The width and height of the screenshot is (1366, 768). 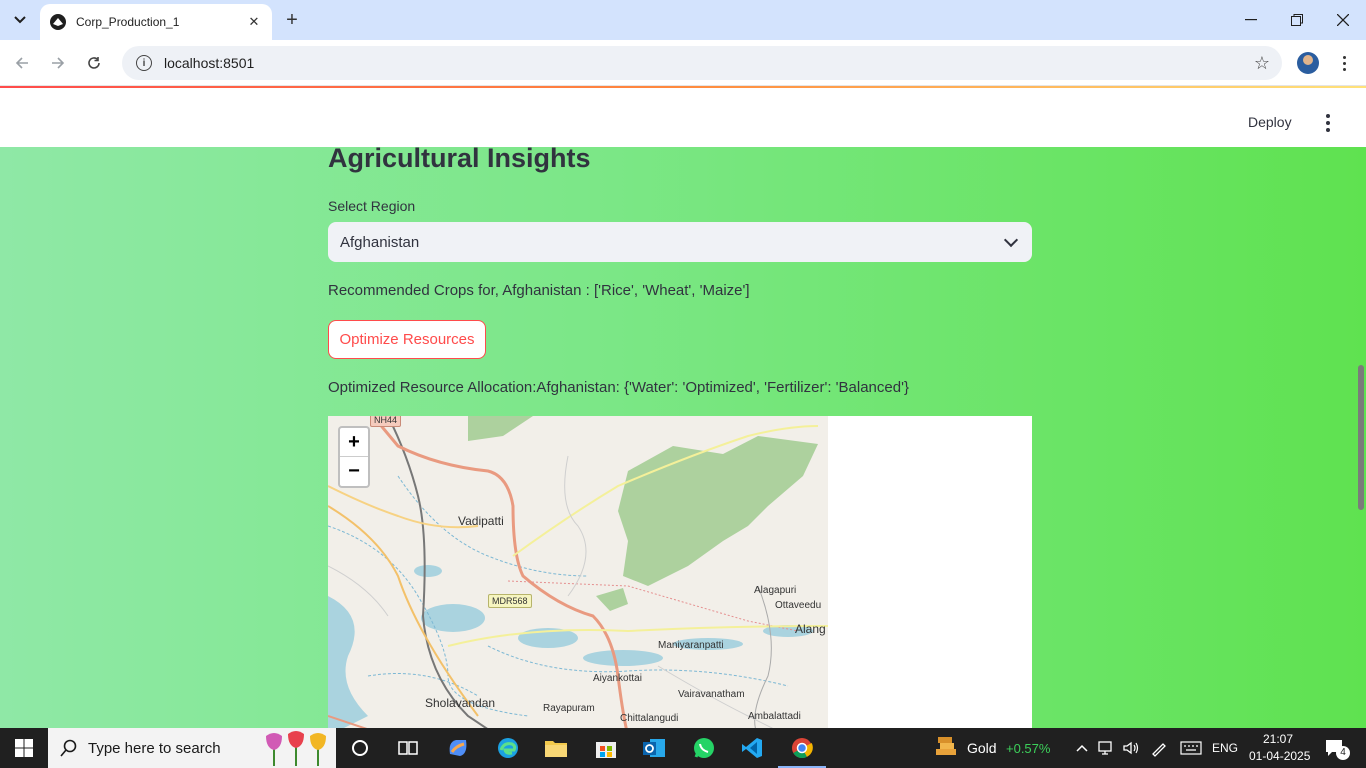 I want to click on browser-tabstrip: Corp_Production_1 ✕ +, so click(x=683, y=20).